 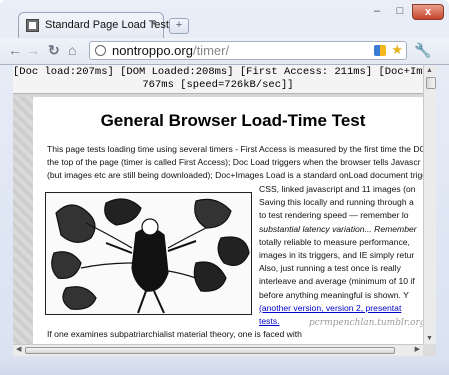 I want to click on tab-strip: Standard Page Load Test × + – □ x, so click(x=224, y=19).